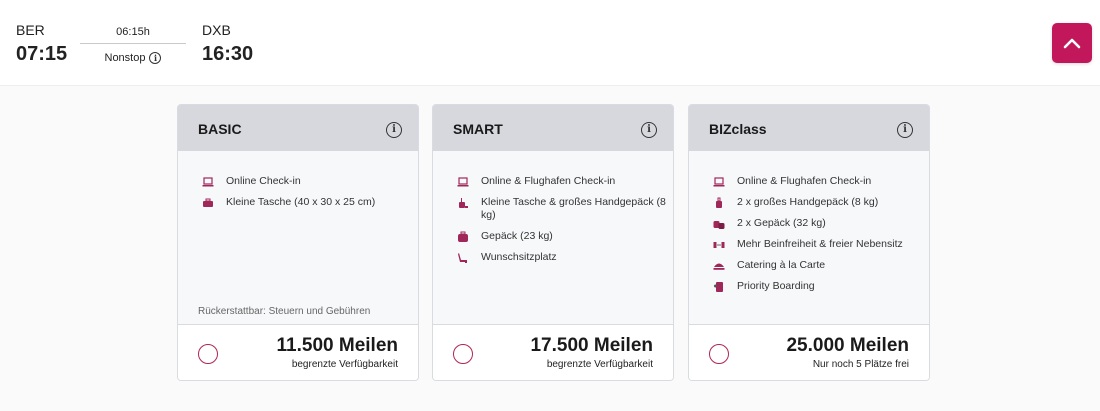 The width and height of the screenshot is (1100, 411). I want to click on route-line, so click(133, 43).